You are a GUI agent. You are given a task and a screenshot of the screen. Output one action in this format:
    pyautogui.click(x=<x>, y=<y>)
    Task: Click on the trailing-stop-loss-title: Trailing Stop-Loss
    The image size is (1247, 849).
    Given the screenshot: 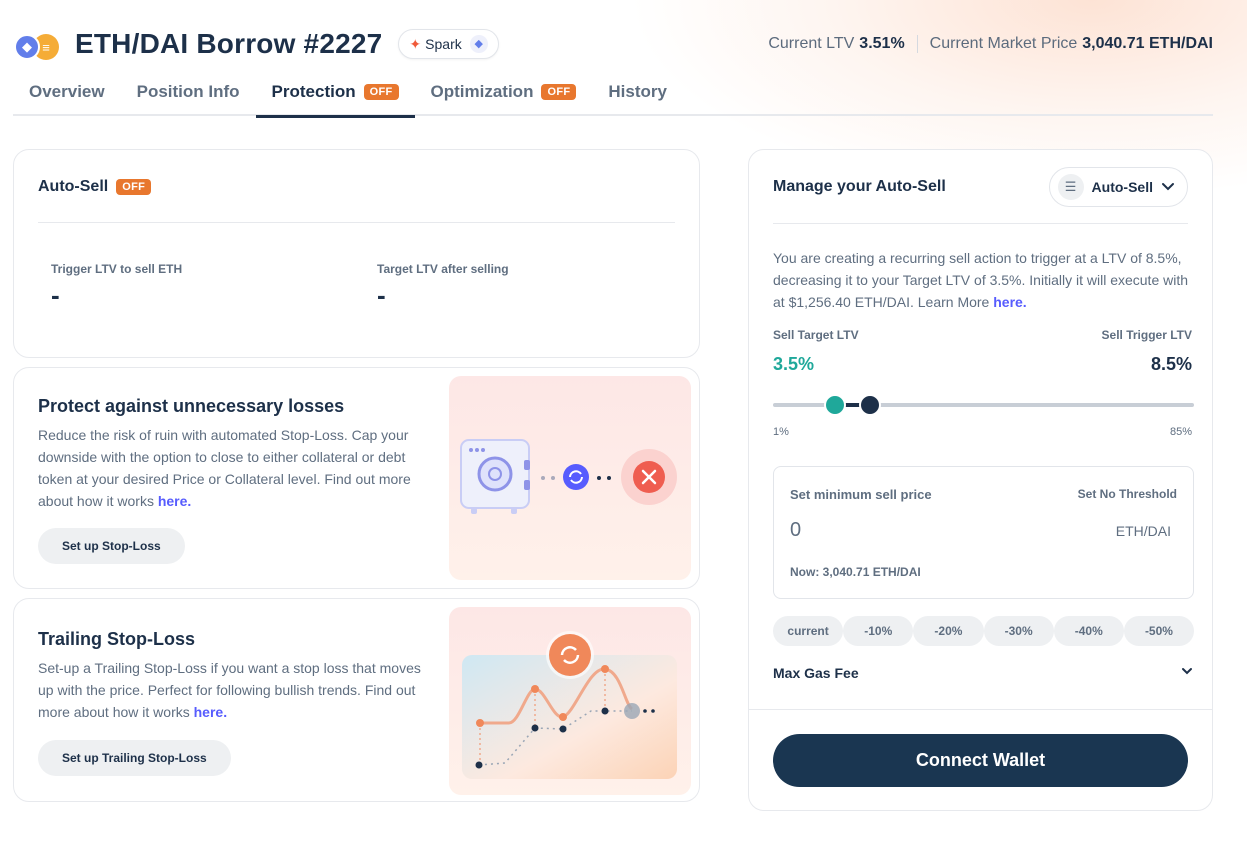 What is the action you would take?
    pyautogui.click(x=117, y=639)
    